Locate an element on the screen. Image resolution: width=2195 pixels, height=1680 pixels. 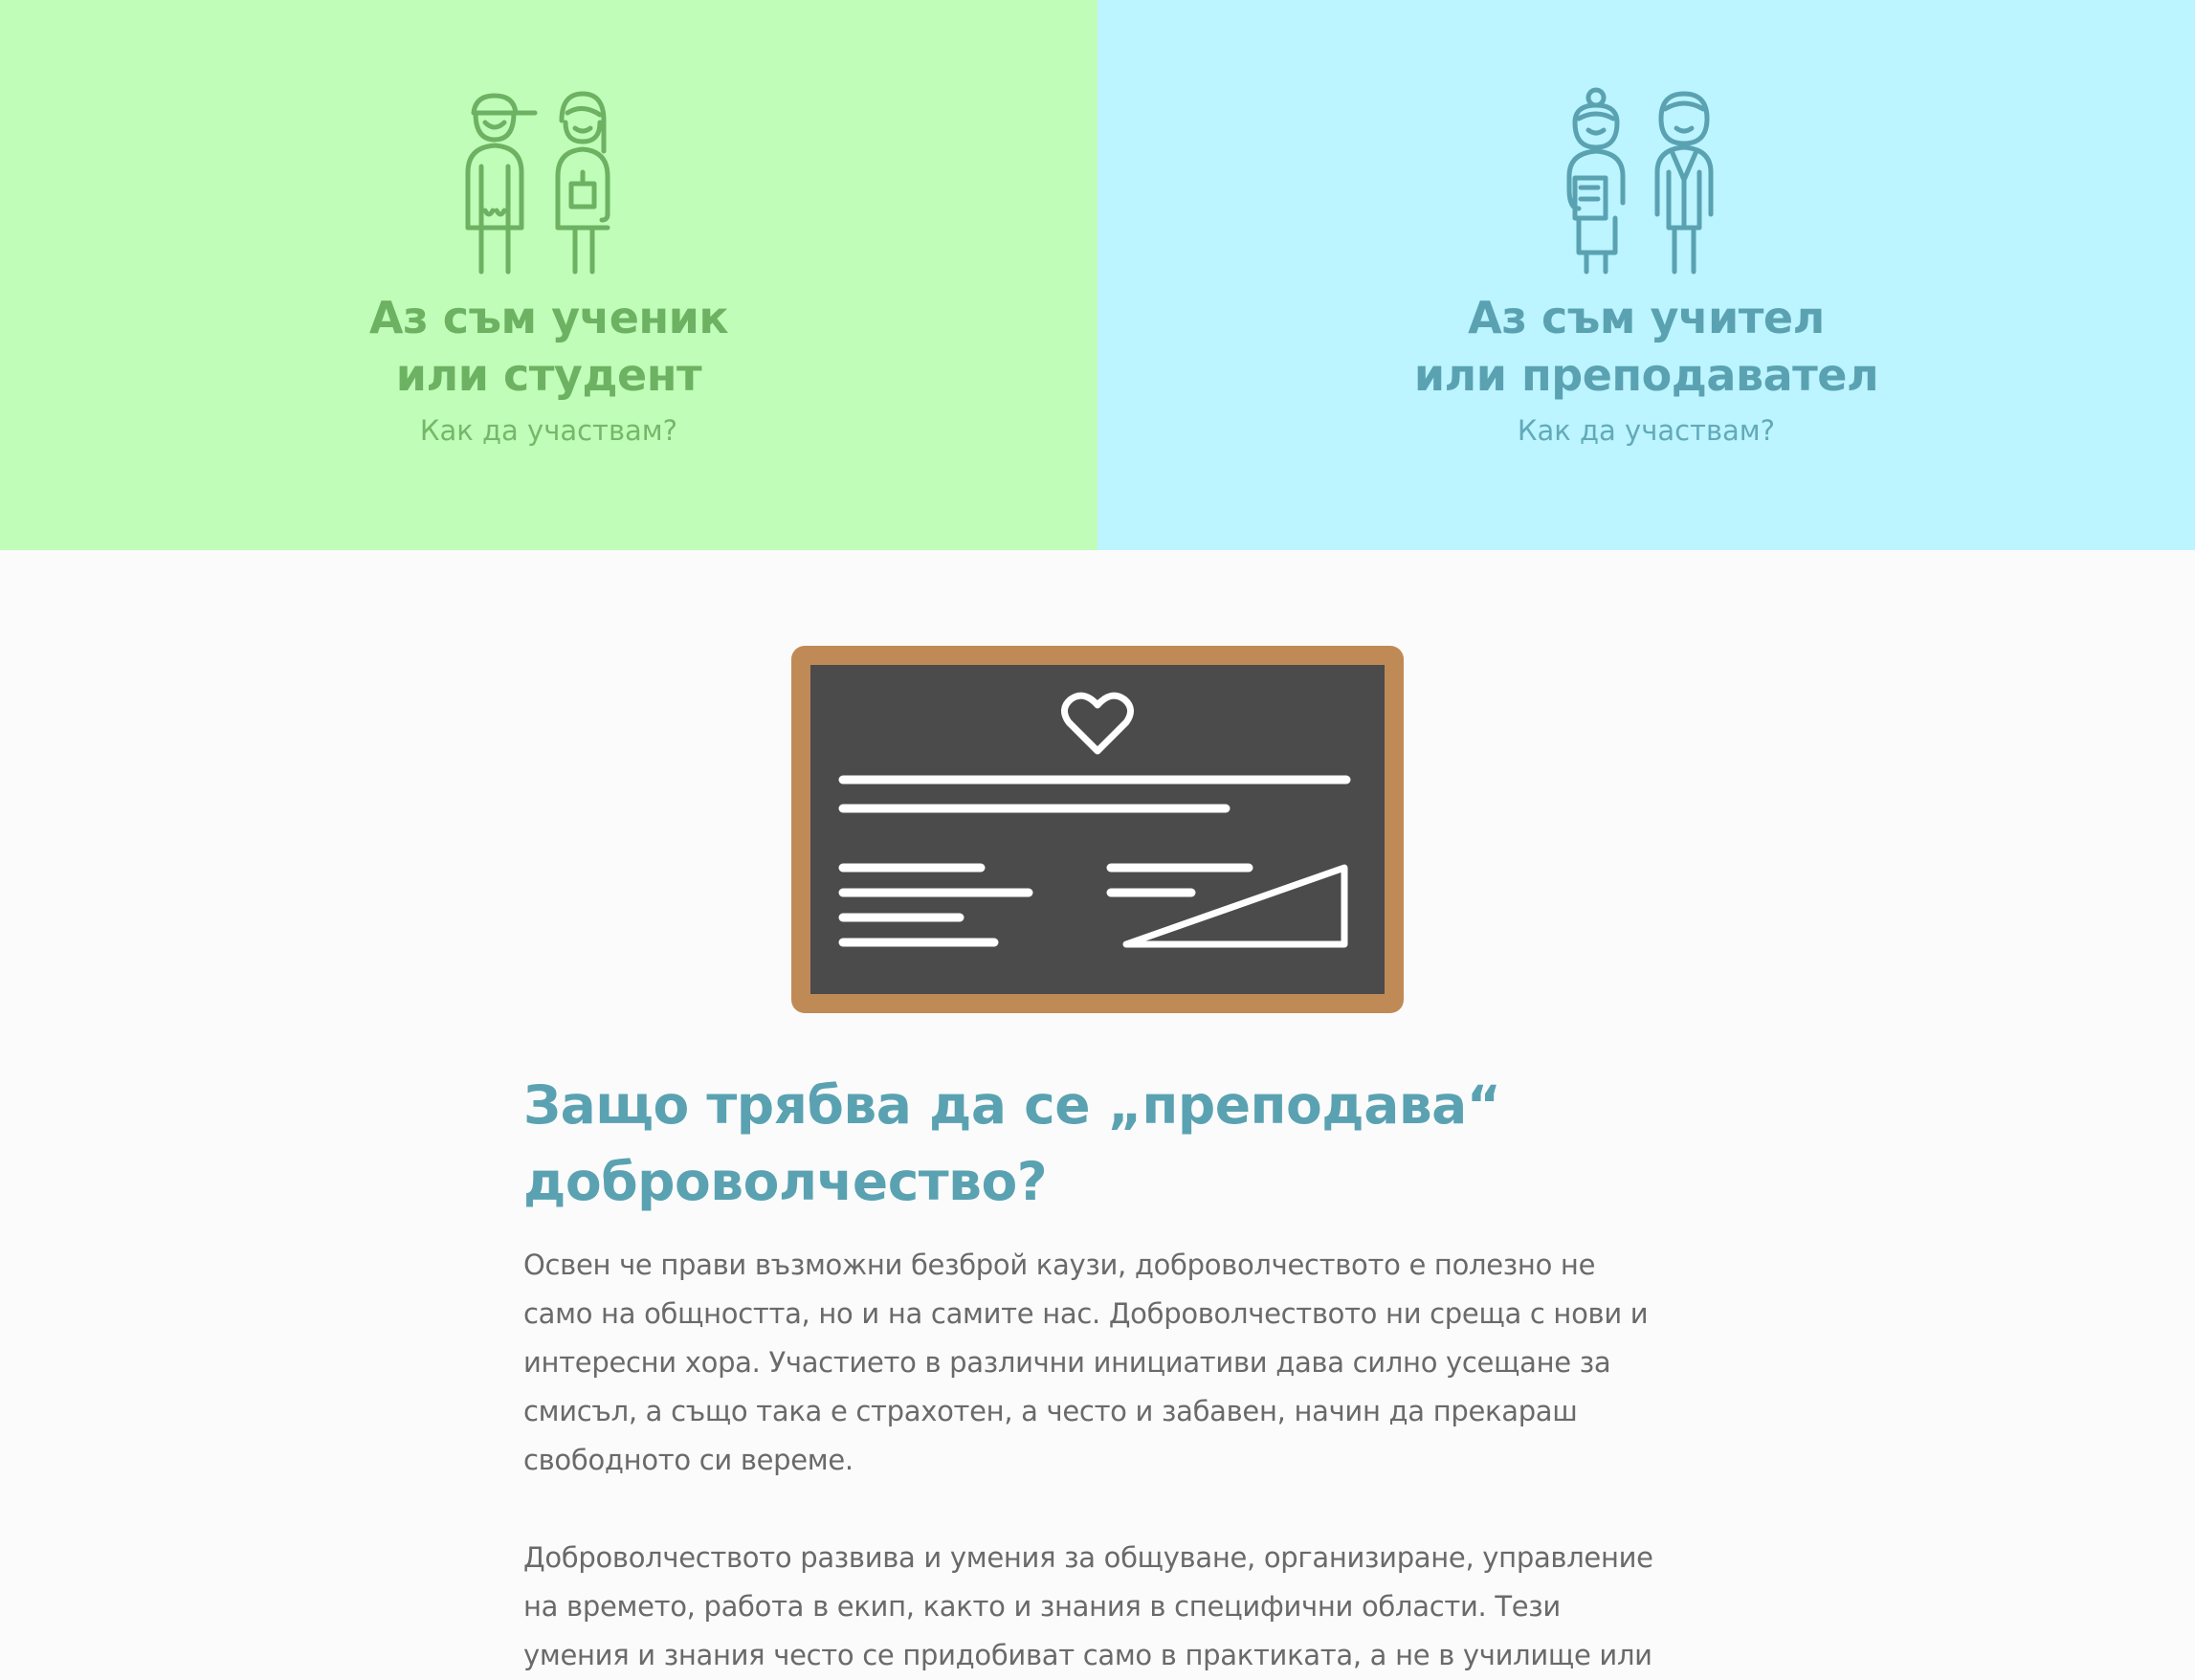
chalkboard-heart-icon is located at coordinates (1098, 830).